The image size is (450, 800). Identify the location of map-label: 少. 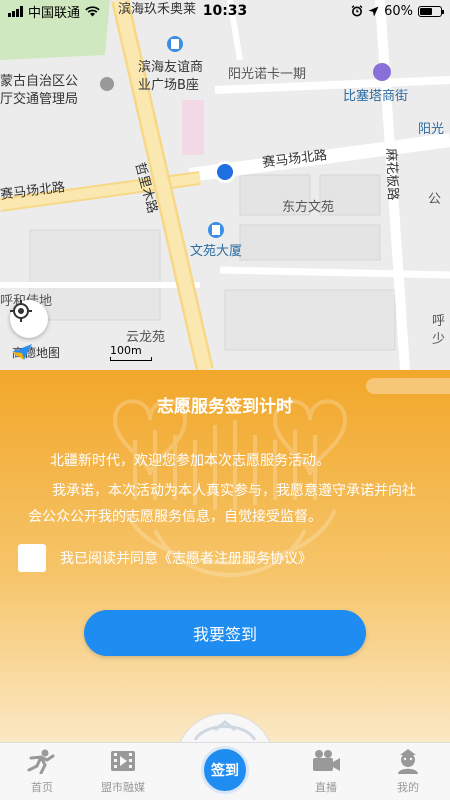
(439, 339).